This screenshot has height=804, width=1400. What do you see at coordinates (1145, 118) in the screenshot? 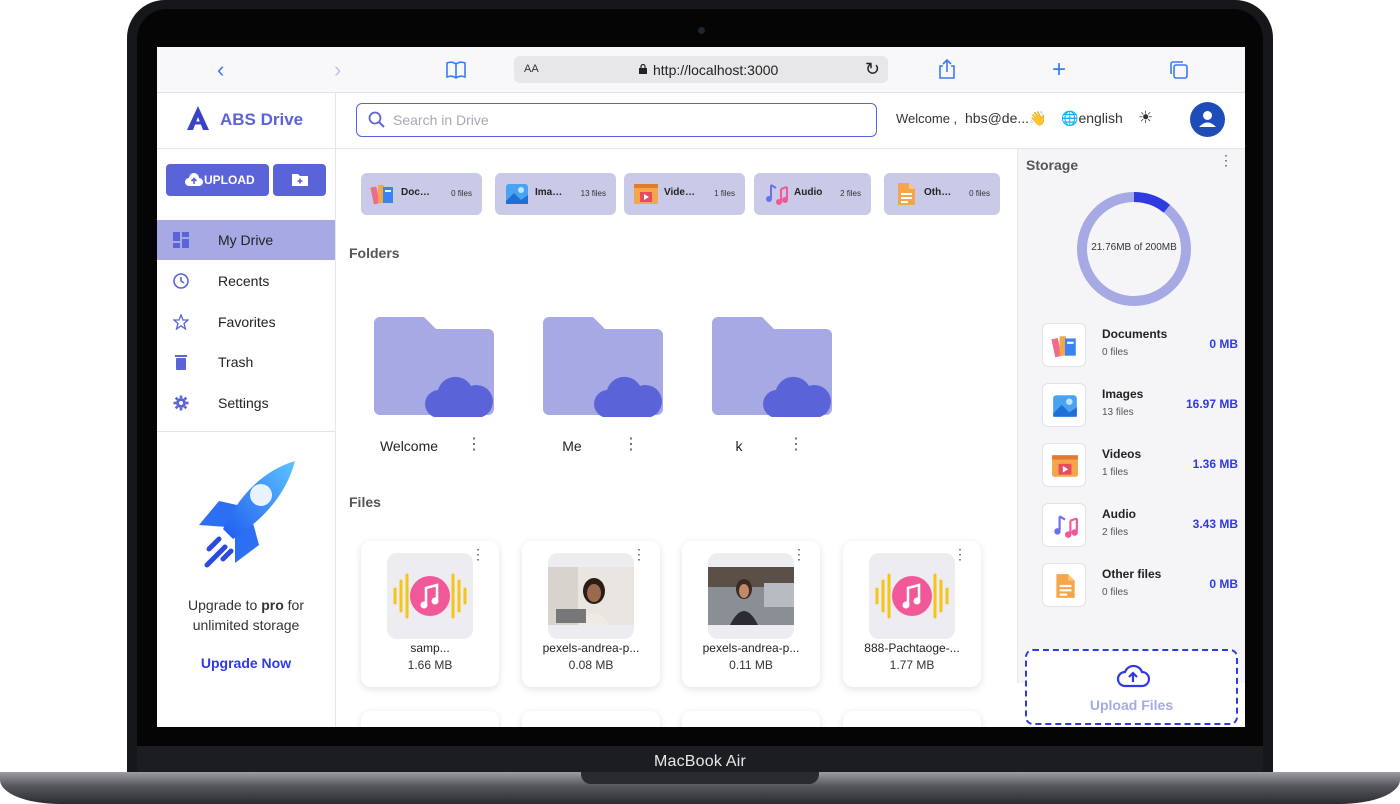
I see `theme-toggle-icon: ☀` at bounding box center [1145, 118].